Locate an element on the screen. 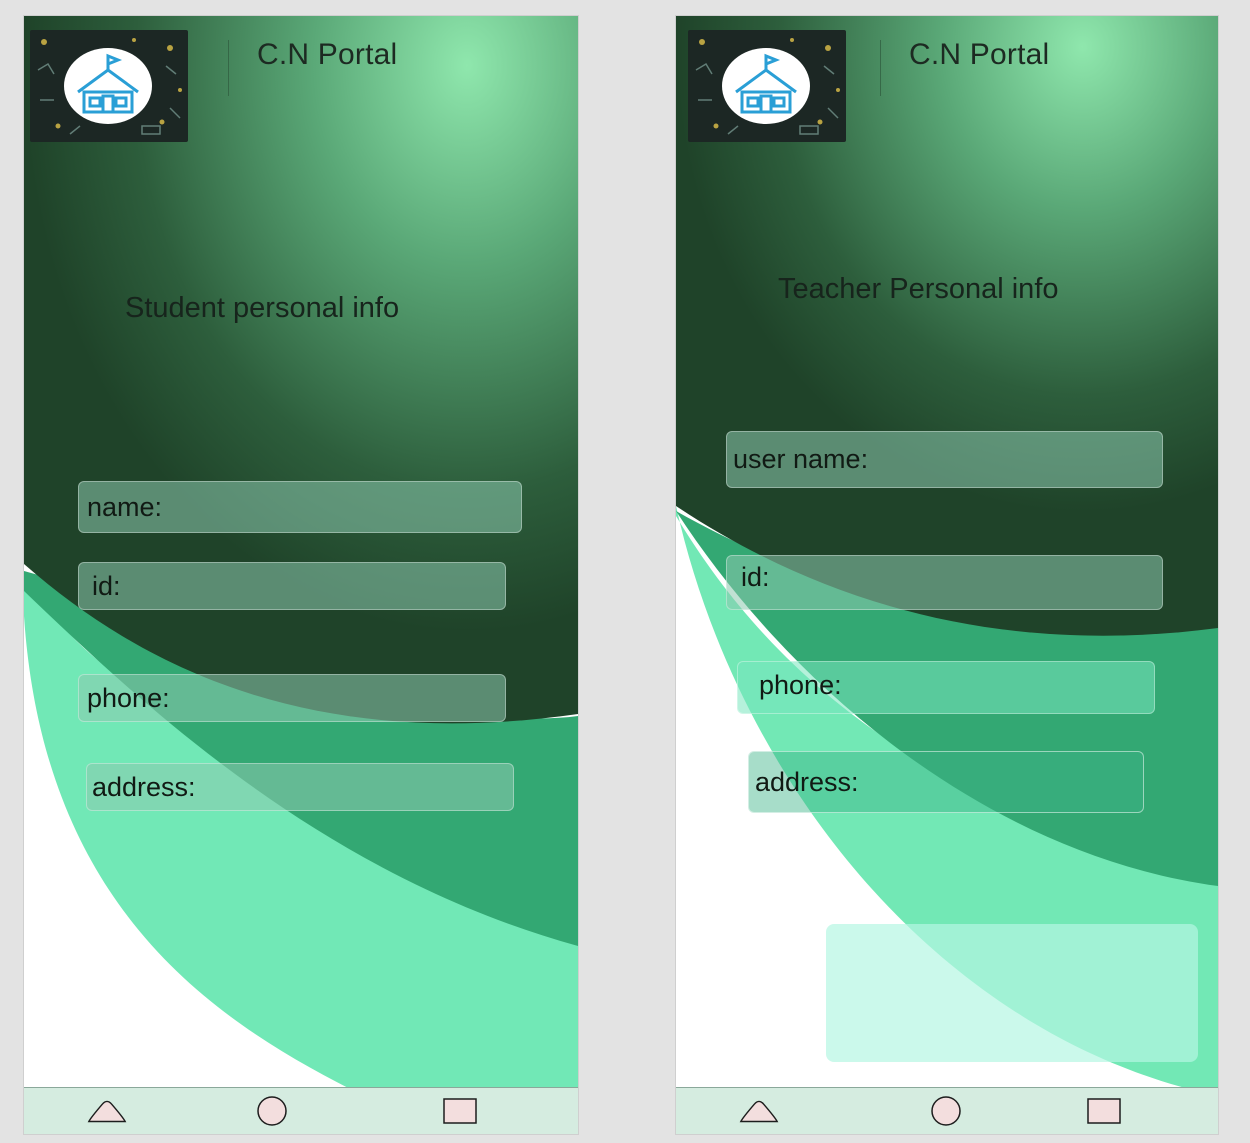 The image size is (1250, 1143). form-title: Student personal info is located at coordinates (262, 308).